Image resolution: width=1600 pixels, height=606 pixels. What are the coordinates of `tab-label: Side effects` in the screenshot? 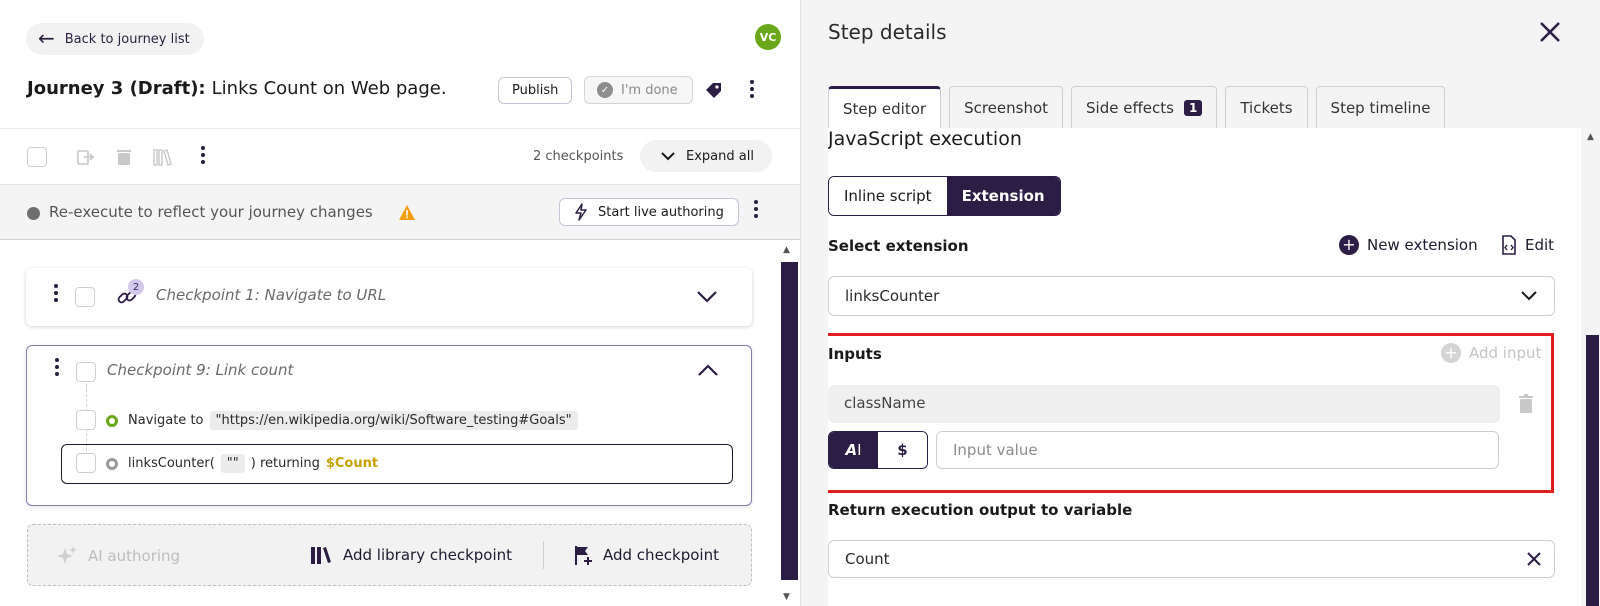 It's located at (1130, 107).